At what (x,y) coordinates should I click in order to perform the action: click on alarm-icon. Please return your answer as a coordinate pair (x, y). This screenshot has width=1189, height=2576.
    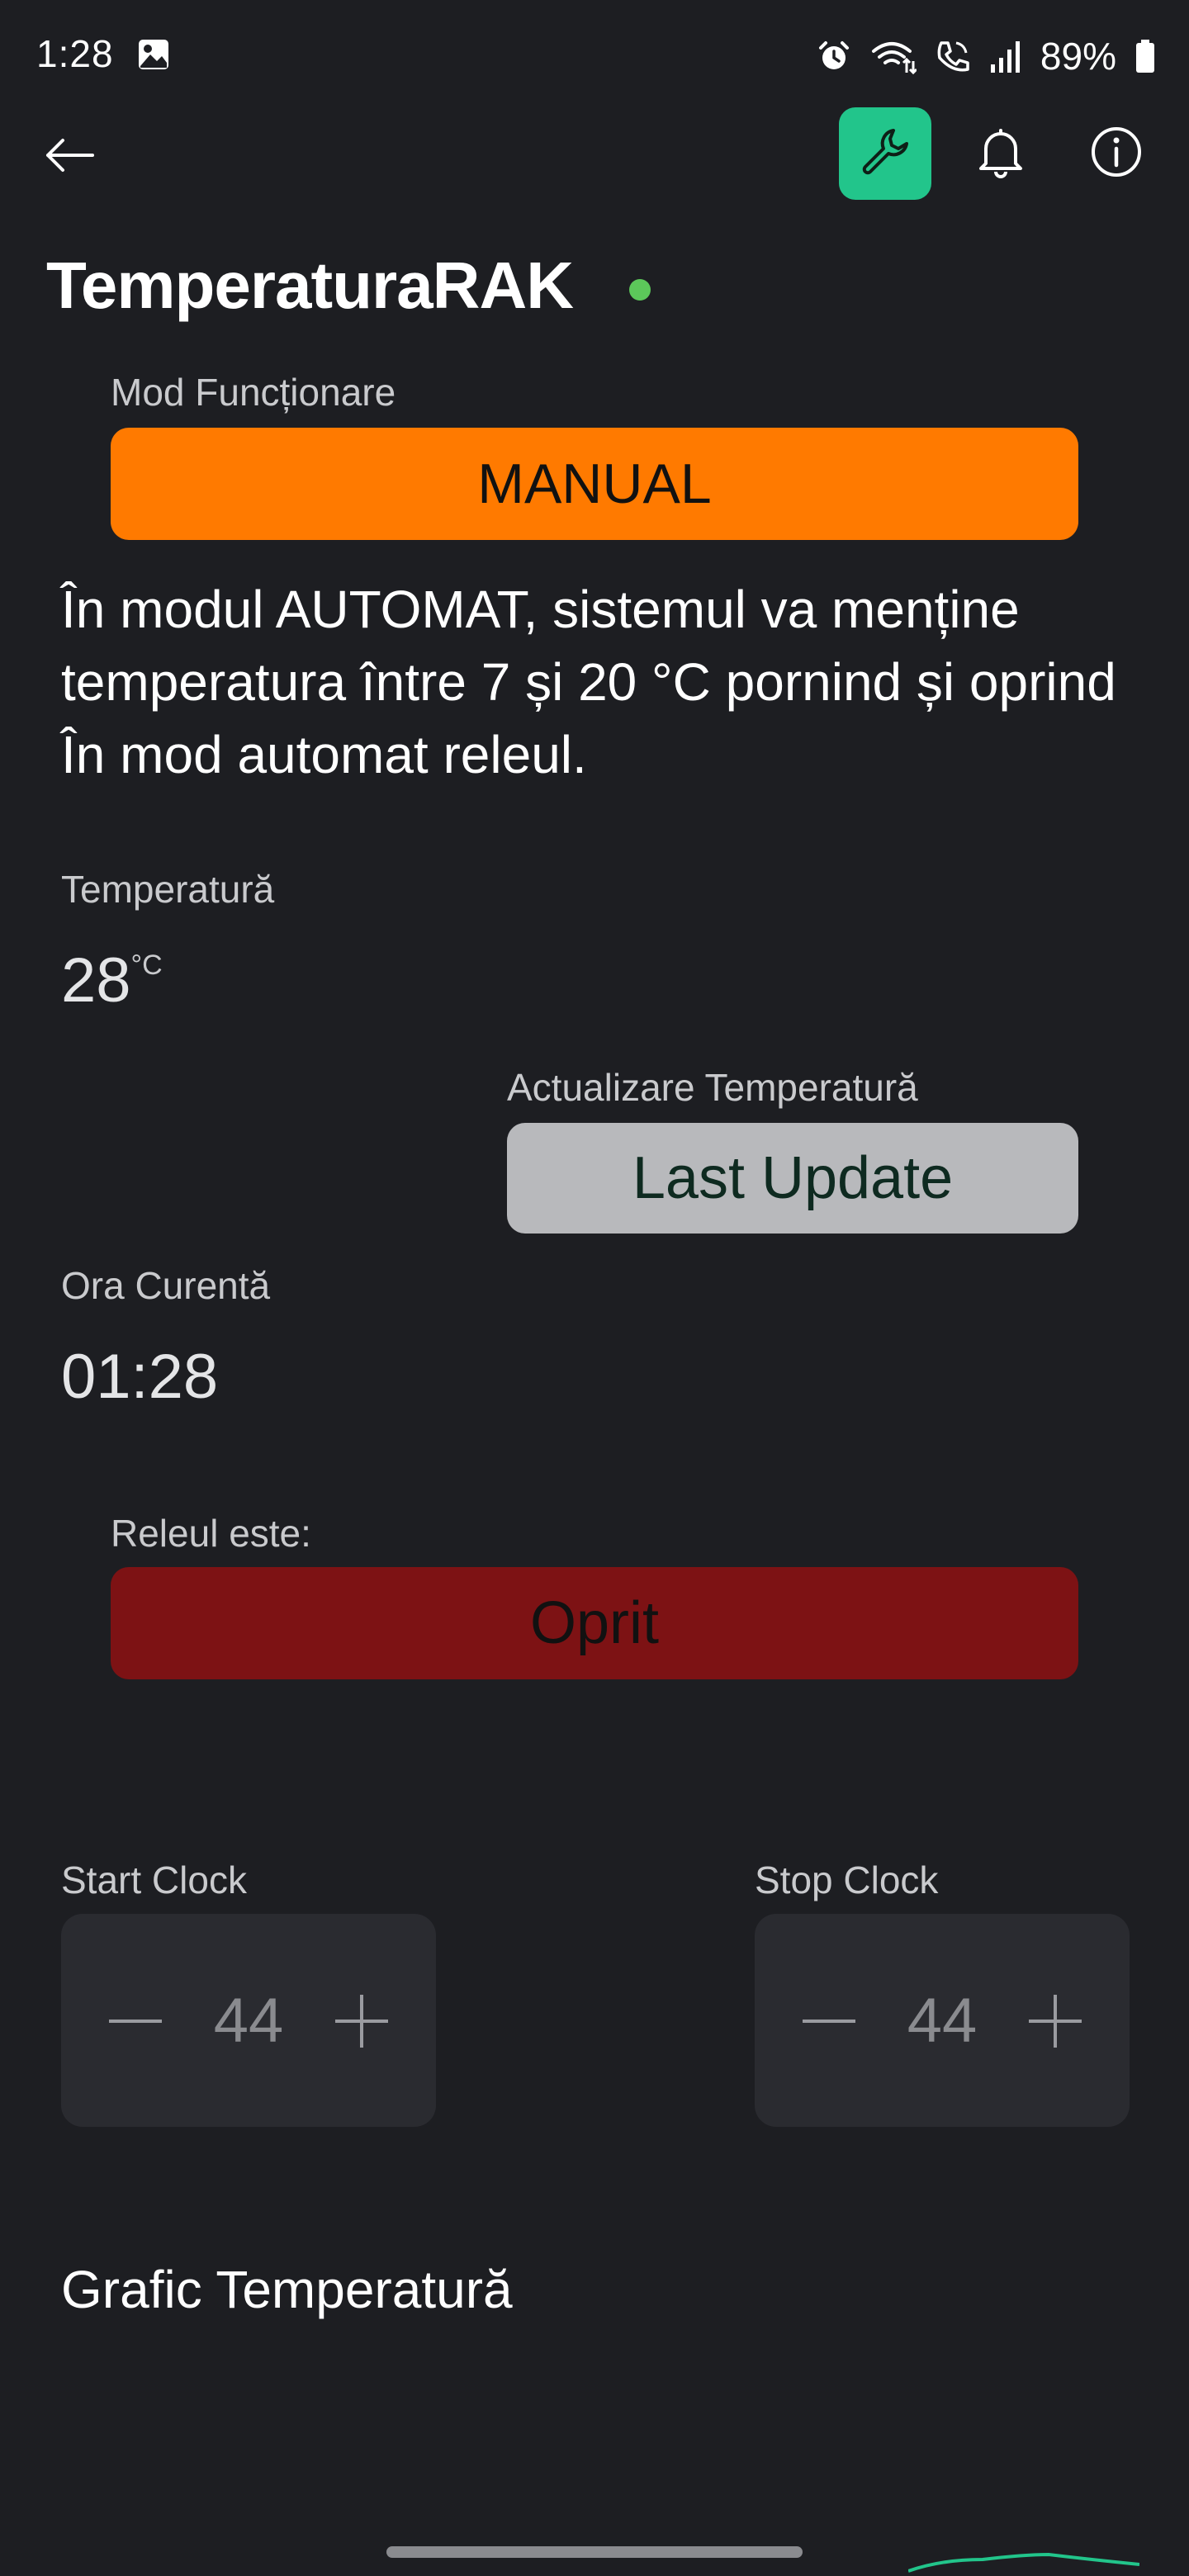
    Looking at the image, I should click on (834, 56).